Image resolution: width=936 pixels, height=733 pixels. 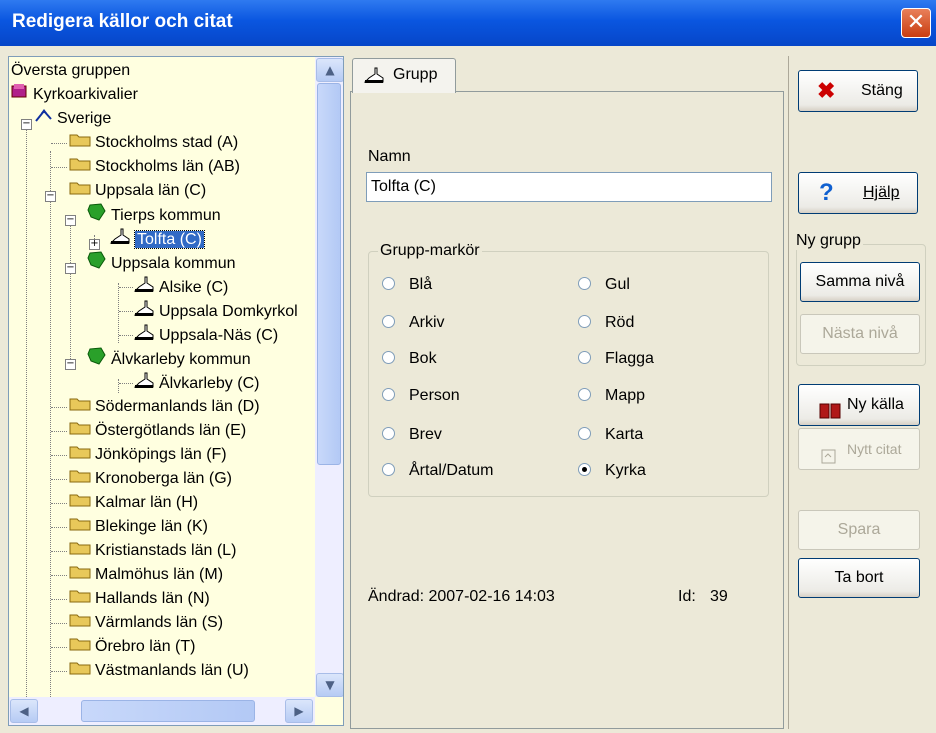 I want to click on tree-item: Uppsala-Näs (C), so click(x=205, y=335).